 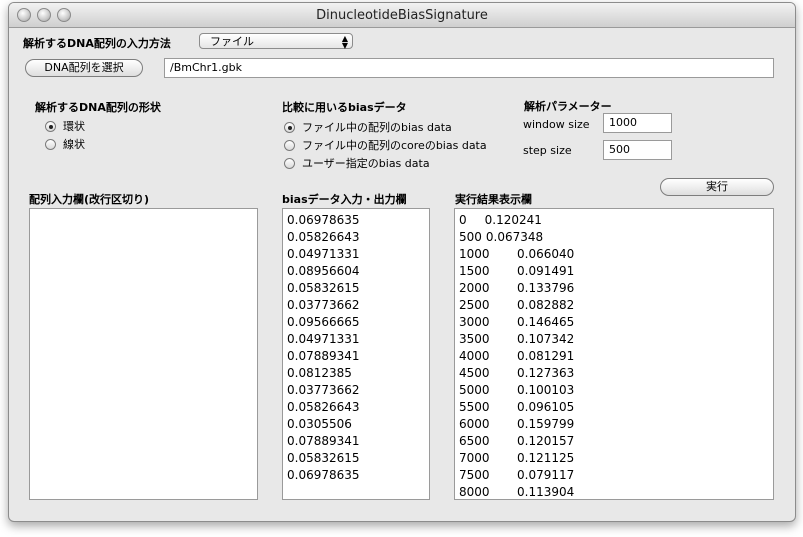 I want to click on result-position: 7000, so click(x=474, y=458).